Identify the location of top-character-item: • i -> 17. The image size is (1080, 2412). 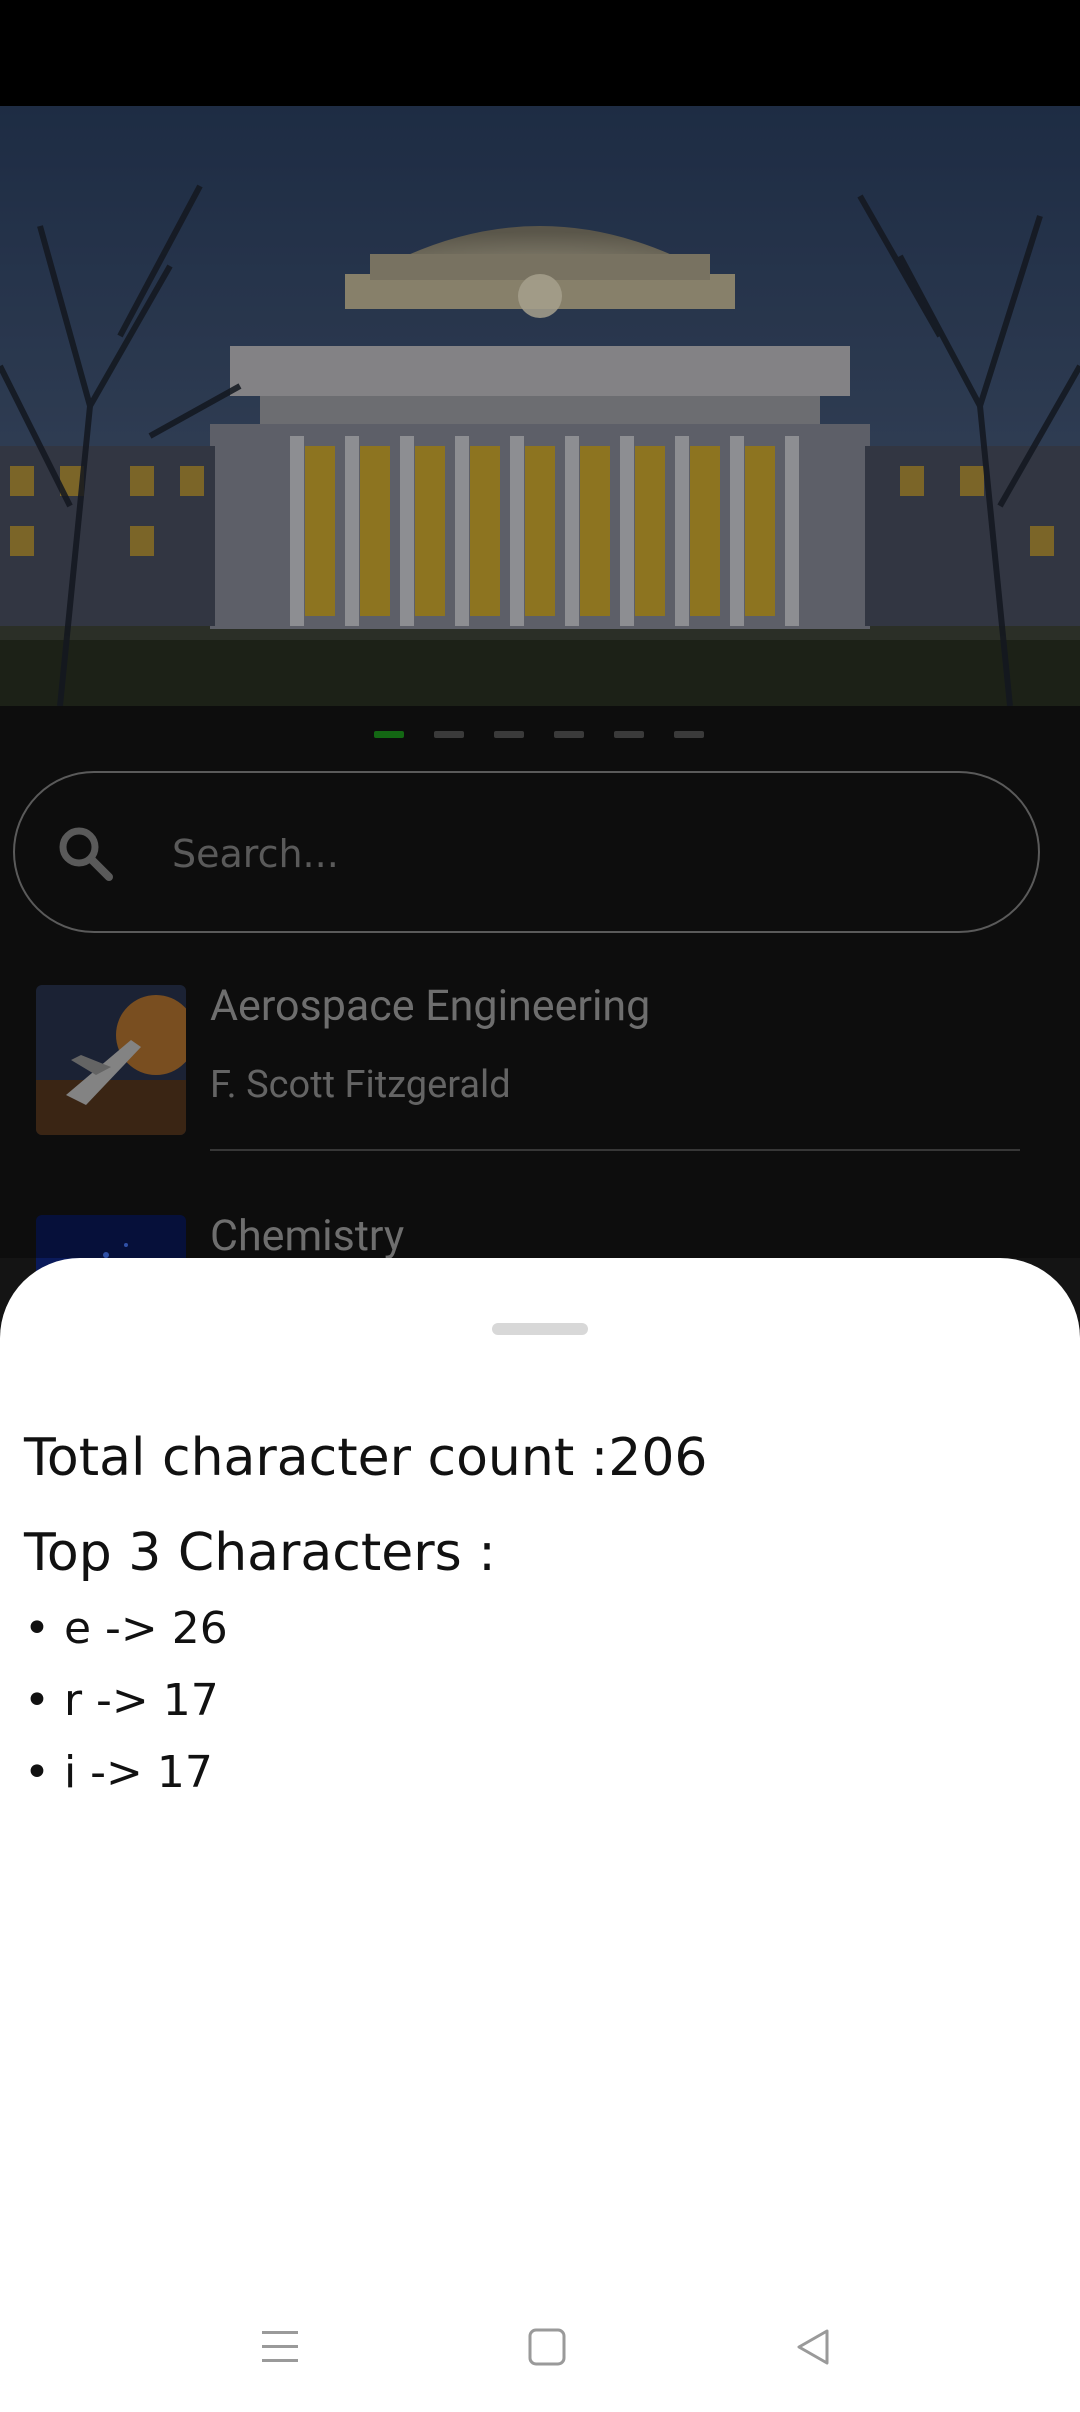
(118, 1772).